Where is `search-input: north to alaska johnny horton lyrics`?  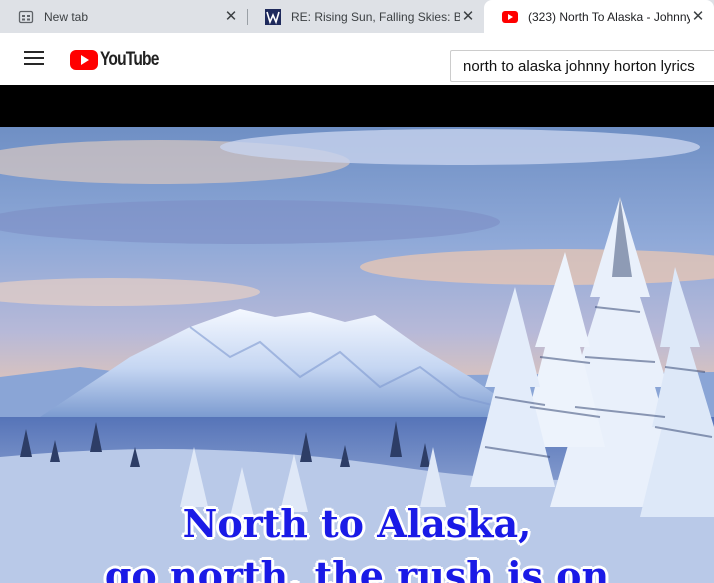 search-input: north to alaska johnny horton lyrics is located at coordinates (582, 66).